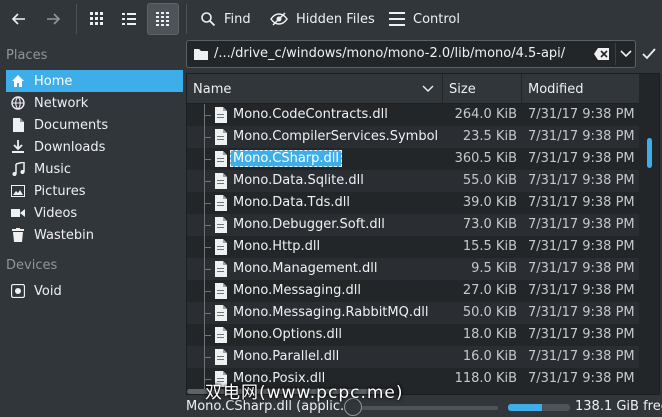 This screenshot has height=417, width=662. I want to click on file-name: Mono.Data.Tds.dll, so click(335, 202).